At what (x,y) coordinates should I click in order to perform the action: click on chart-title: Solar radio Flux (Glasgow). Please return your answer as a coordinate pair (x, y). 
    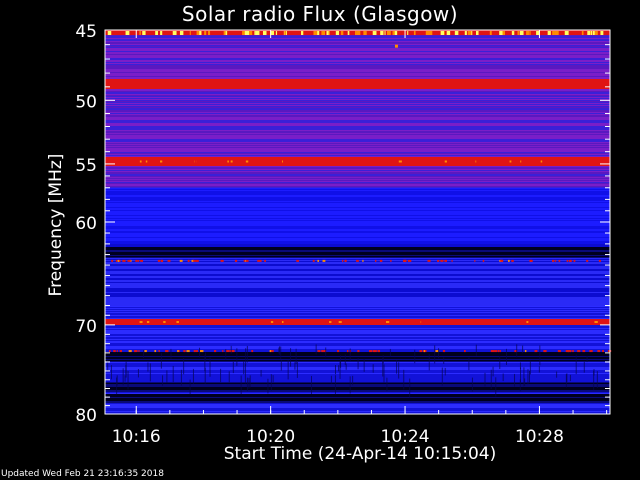
    Looking at the image, I should click on (320, 14).